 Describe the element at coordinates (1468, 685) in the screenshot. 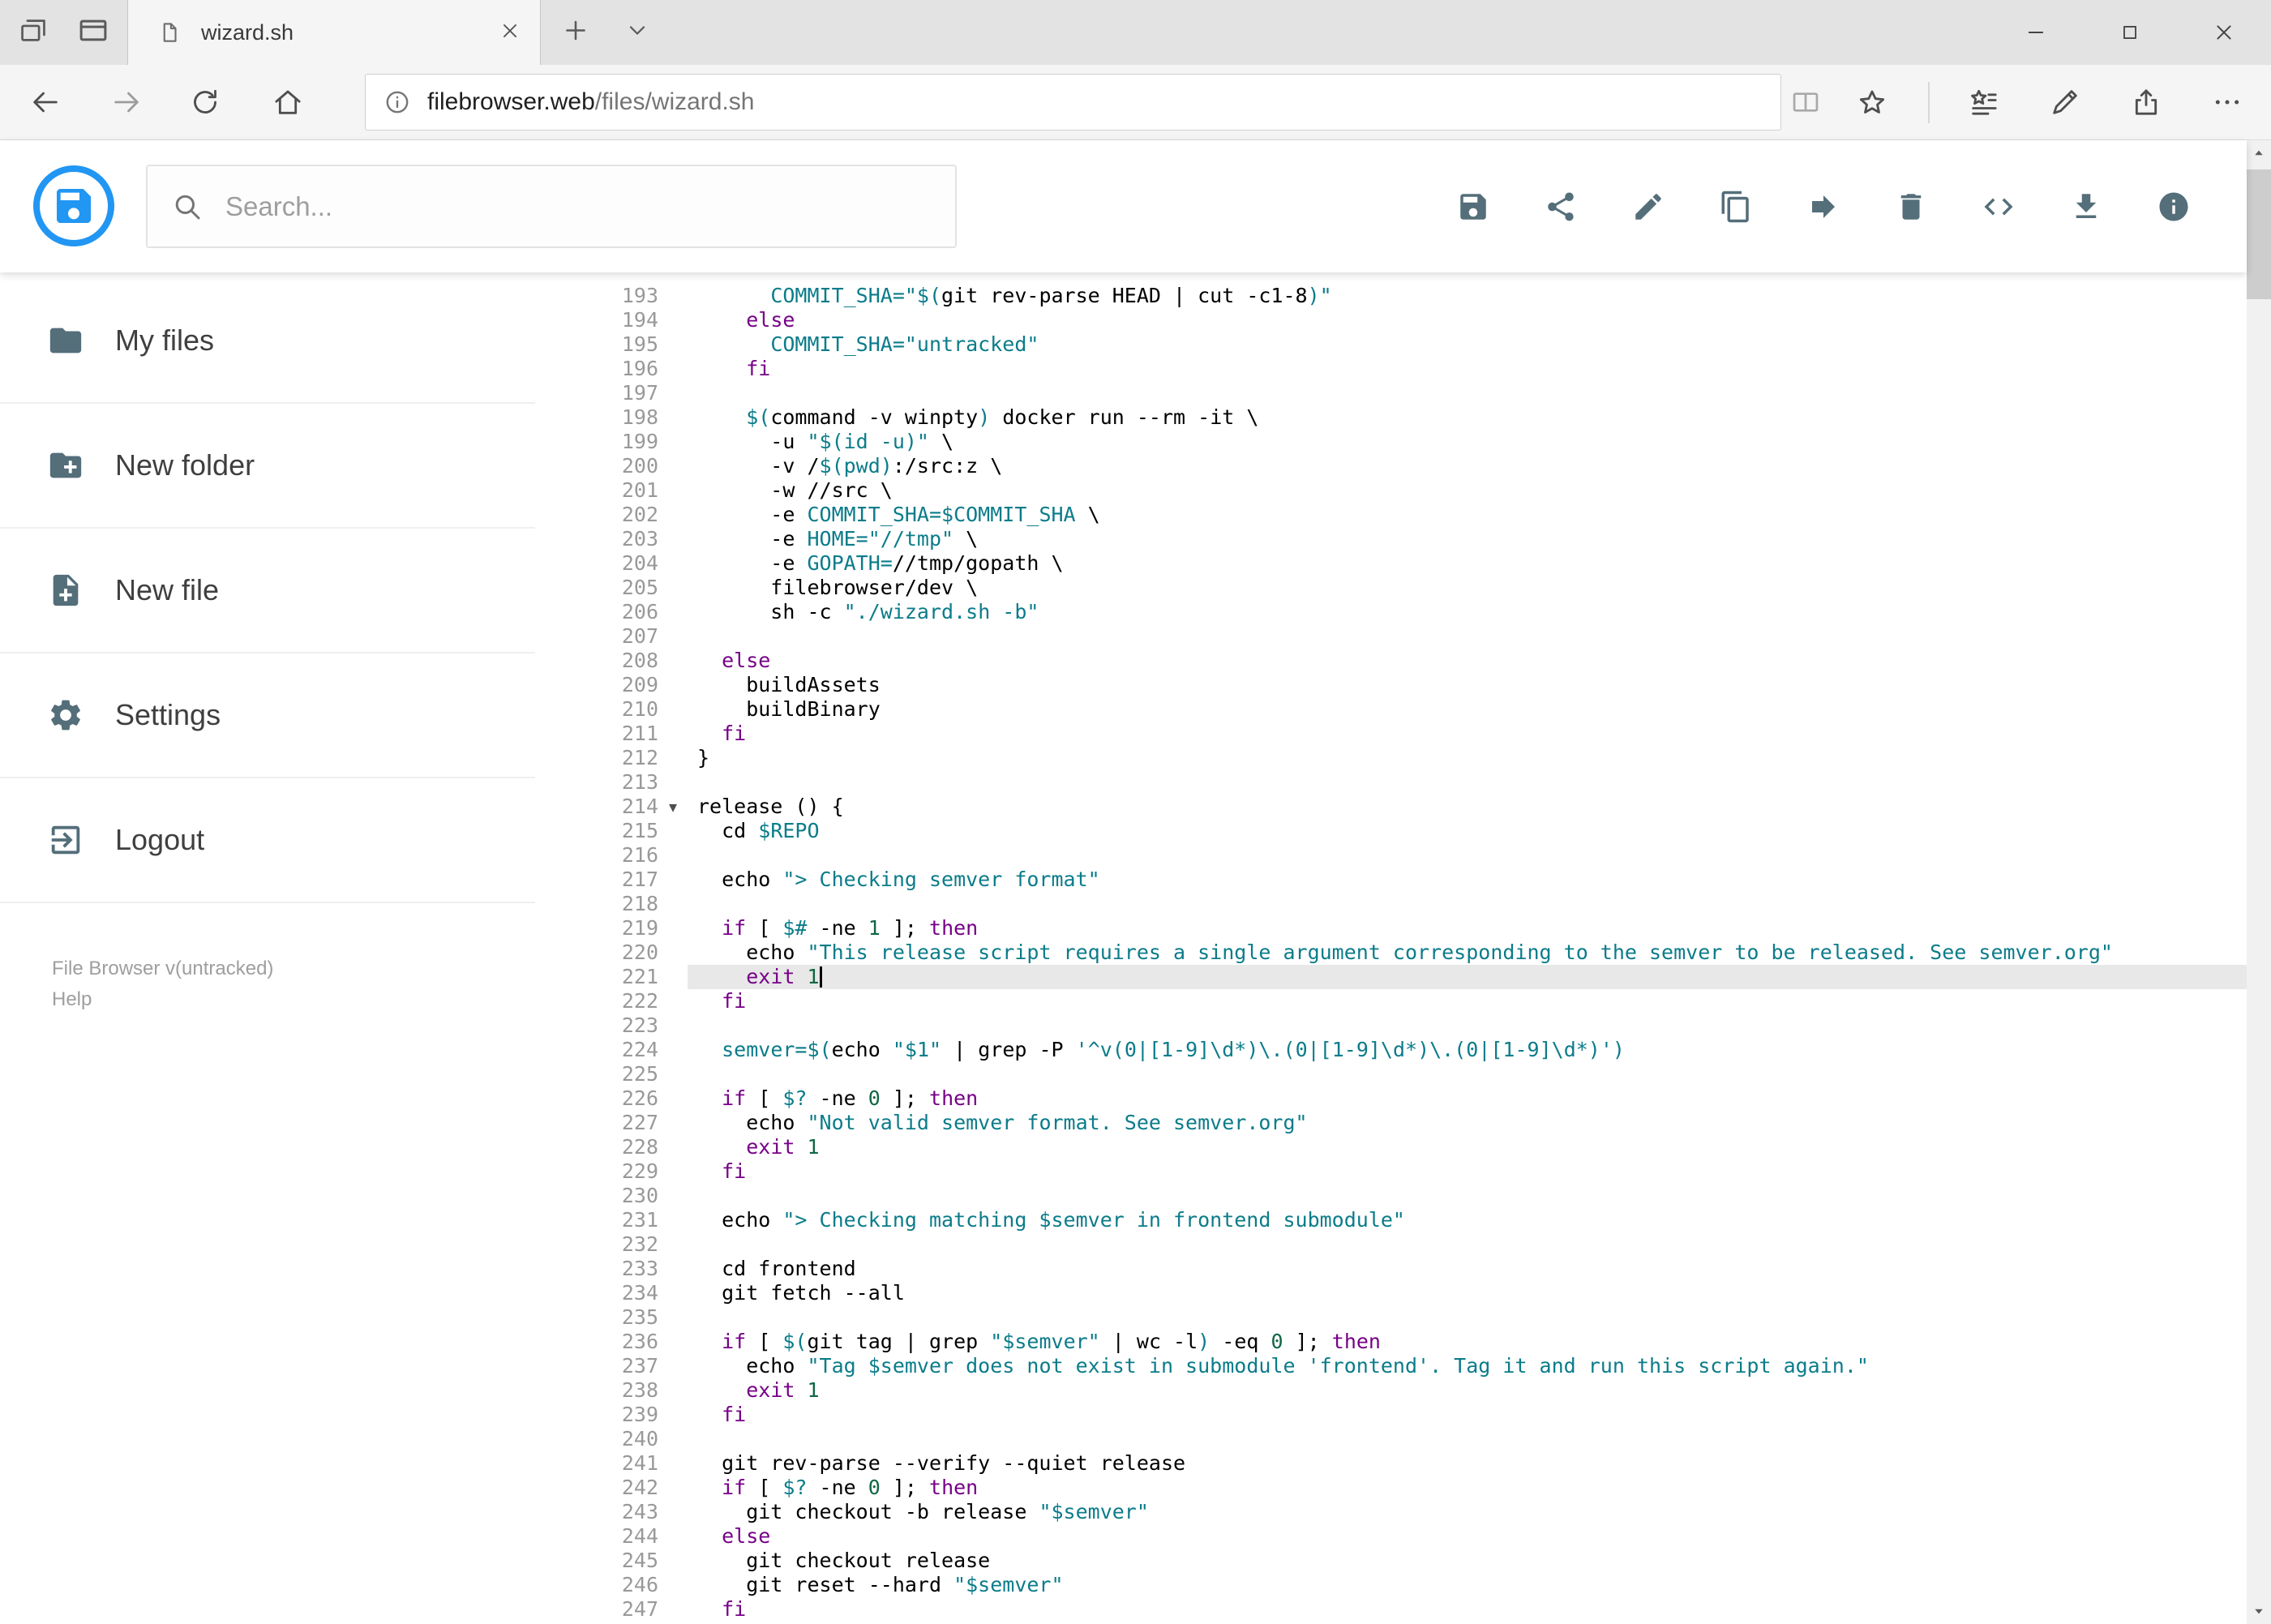

I see `code-text: buildAssets` at that location.